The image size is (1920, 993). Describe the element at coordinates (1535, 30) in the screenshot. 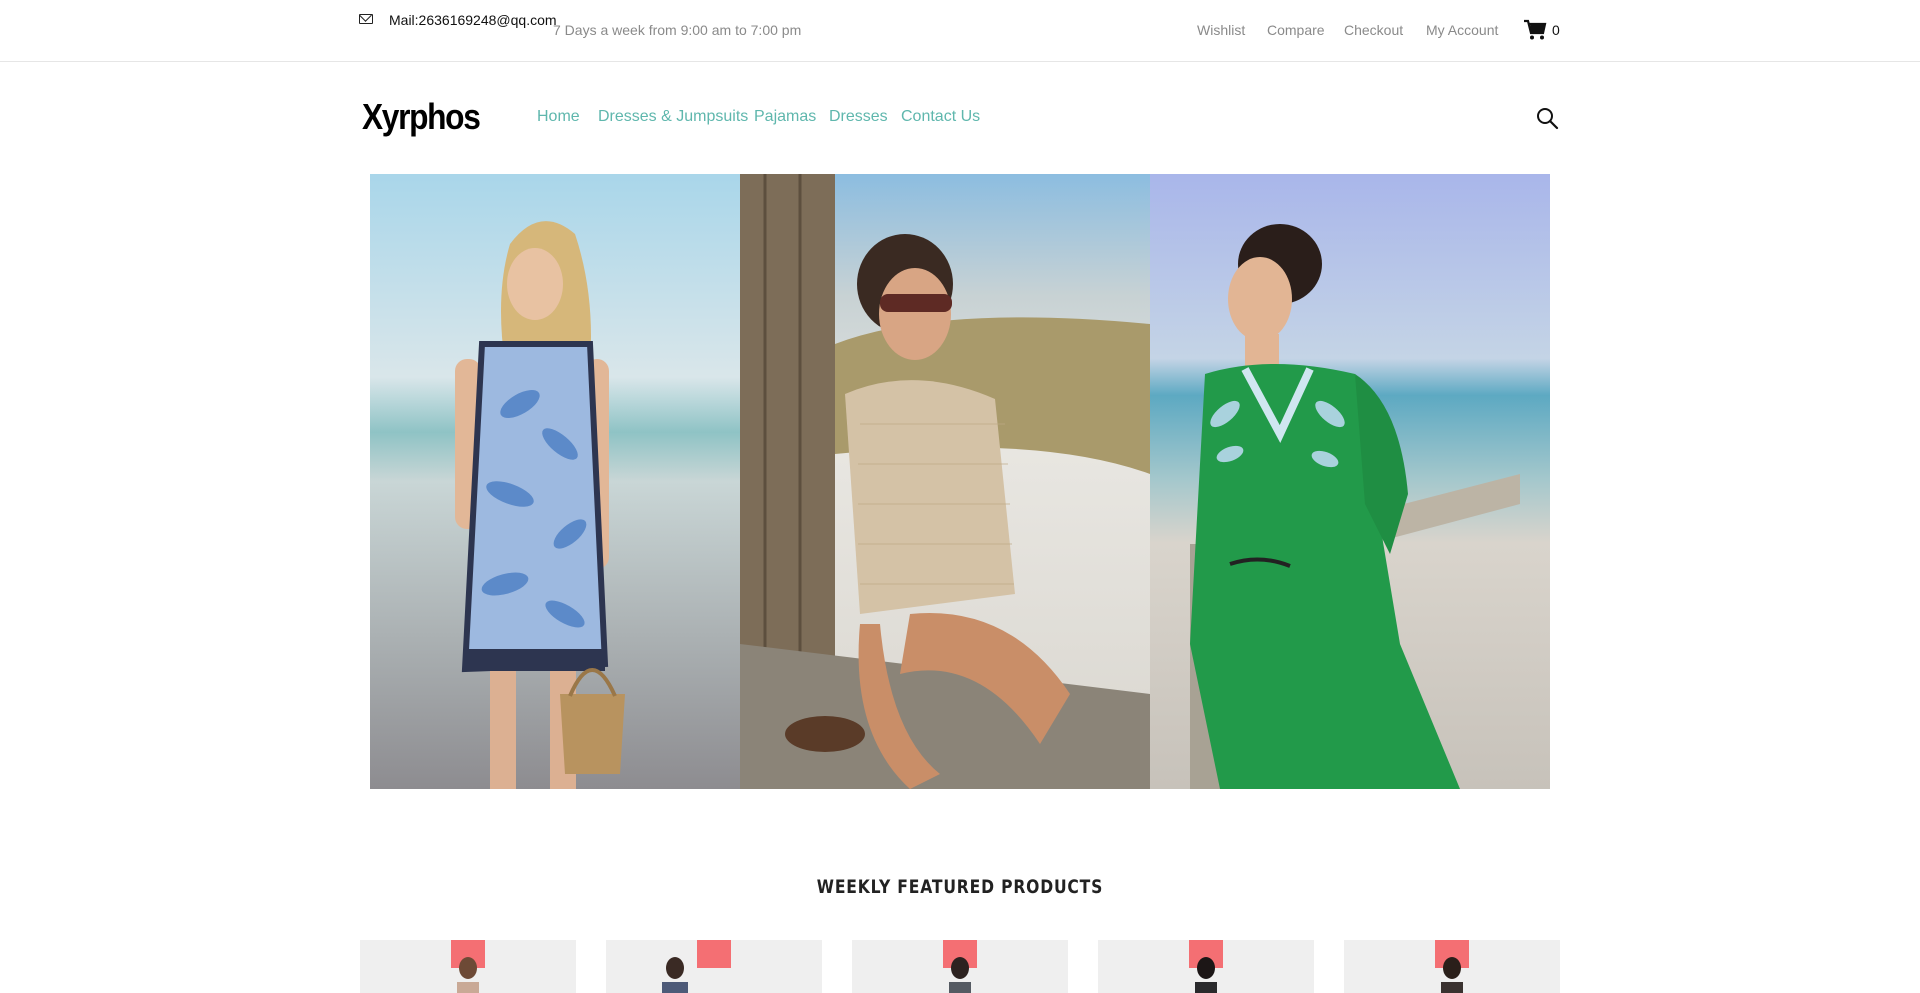

I see `shopping-cart-icon` at that location.